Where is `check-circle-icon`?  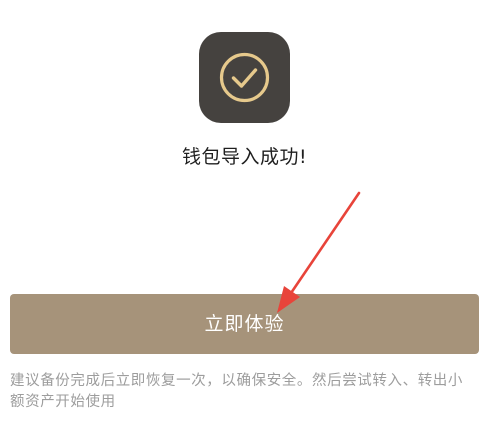
check-circle-icon is located at coordinates (244, 77).